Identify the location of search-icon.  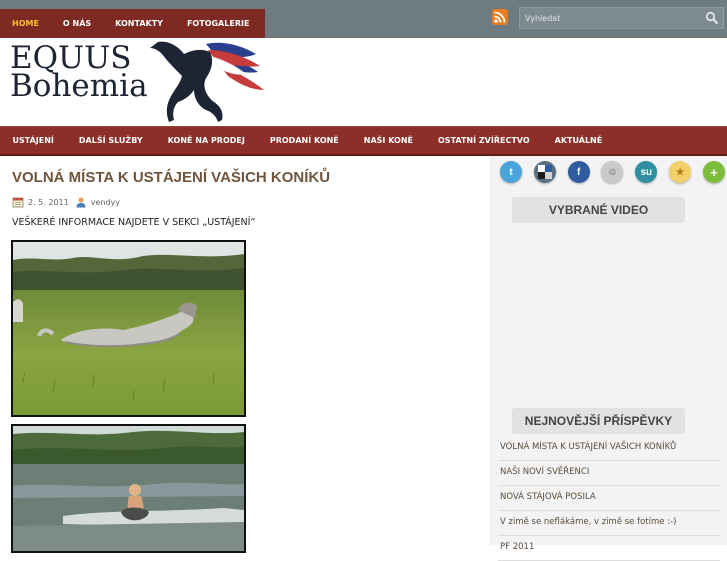
(712, 18).